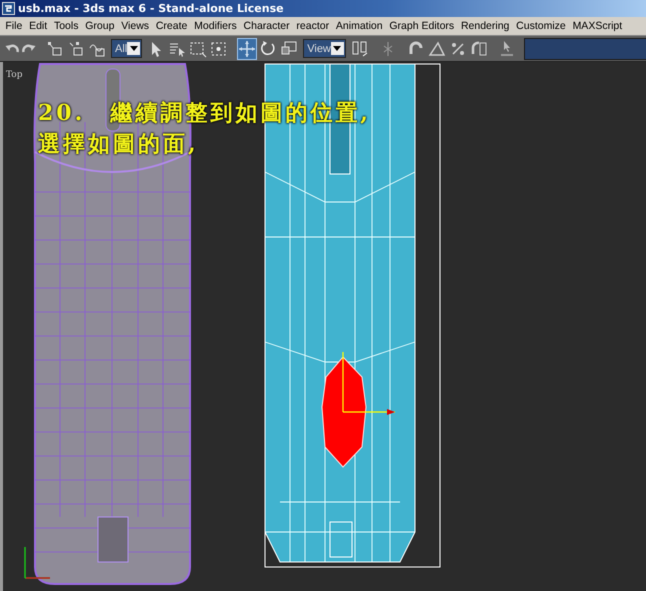 This screenshot has height=591, width=646. Describe the element at coordinates (219, 49) in the screenshot. I see `dotted-square-icon` at that location.